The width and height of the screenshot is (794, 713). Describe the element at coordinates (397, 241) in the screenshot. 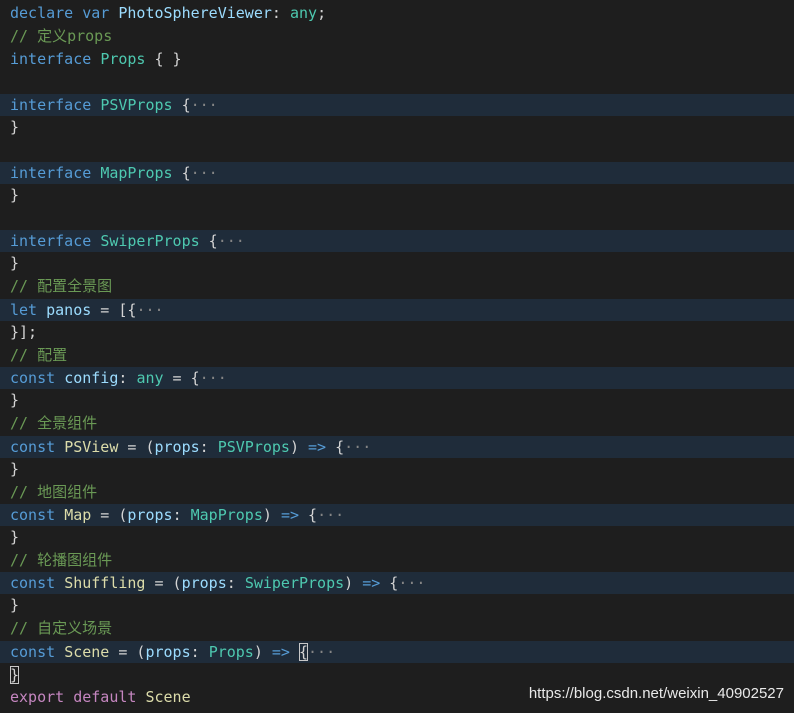

I see `folded-code-line: interface SwiperProps {···` at that location.